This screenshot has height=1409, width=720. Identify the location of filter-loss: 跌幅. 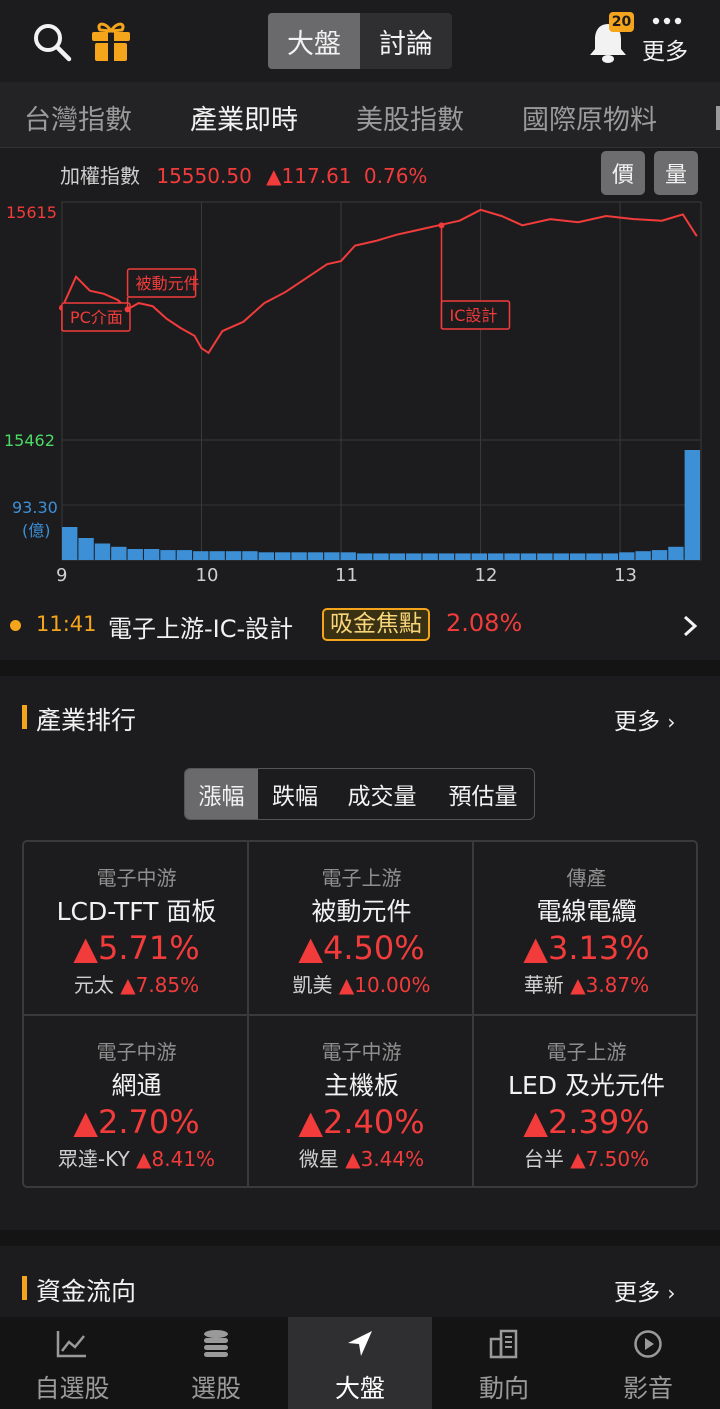
(295, 794).